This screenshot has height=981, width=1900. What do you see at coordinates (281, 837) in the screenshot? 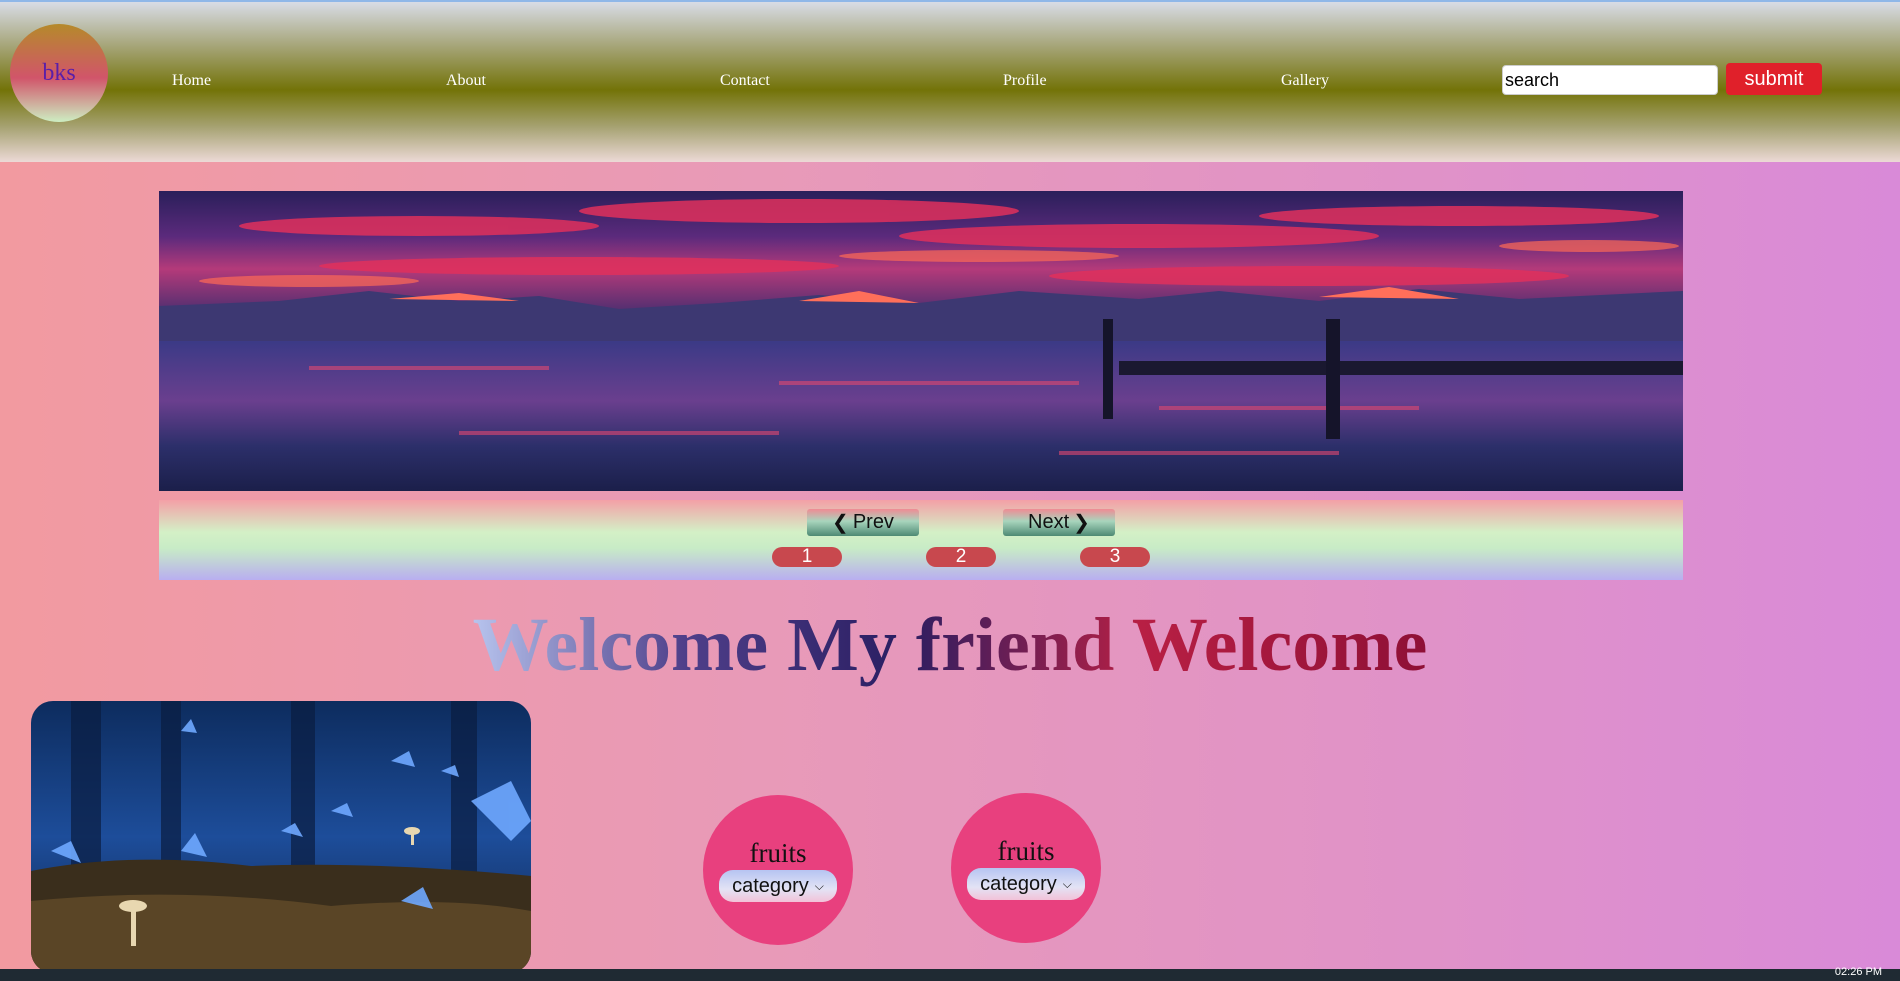
I see `butterfly-image` at bounding box center [281, 837].